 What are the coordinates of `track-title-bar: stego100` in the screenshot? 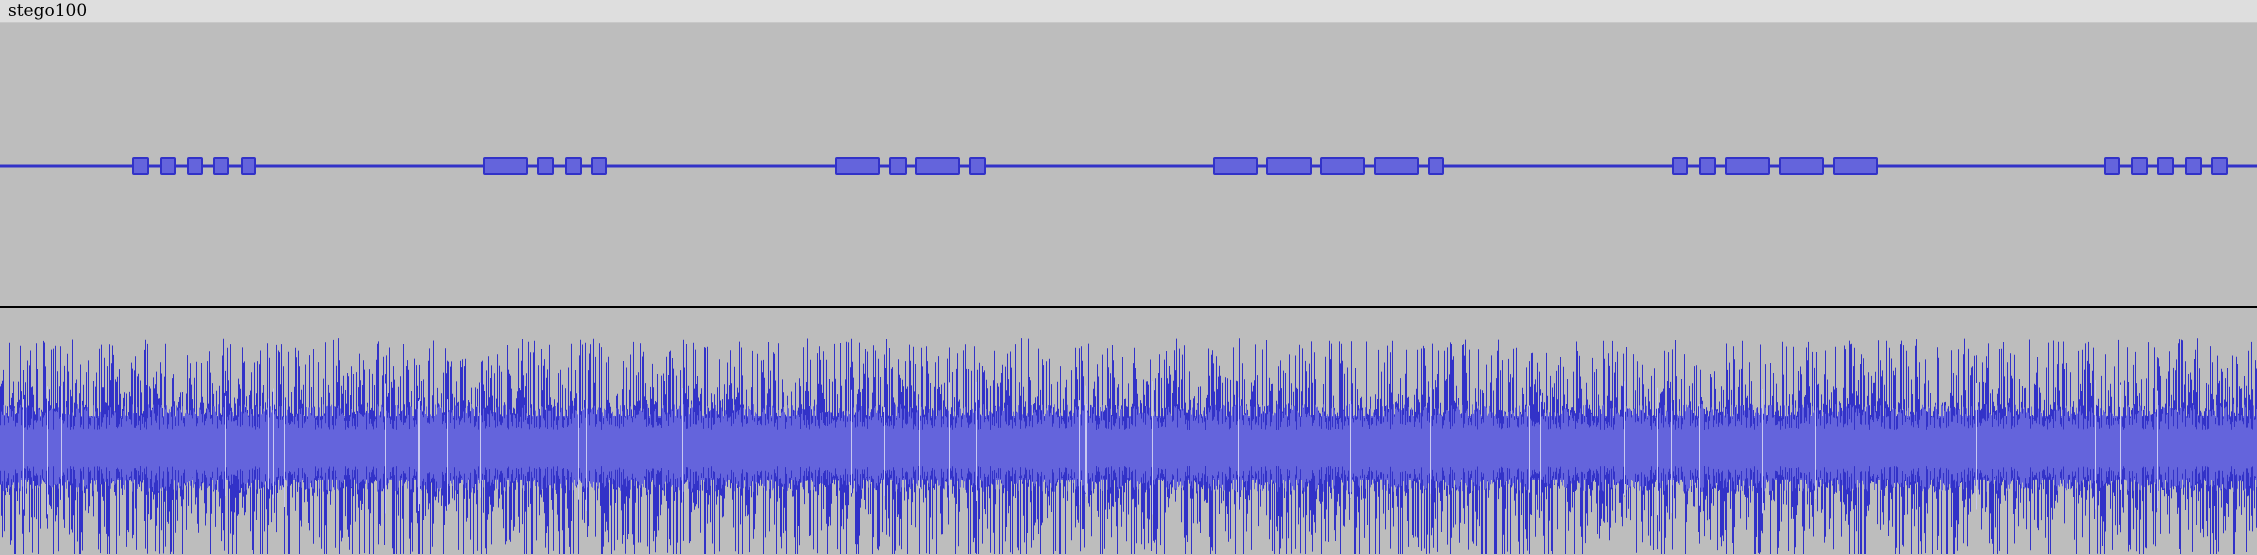 It's located at (1128, 11).